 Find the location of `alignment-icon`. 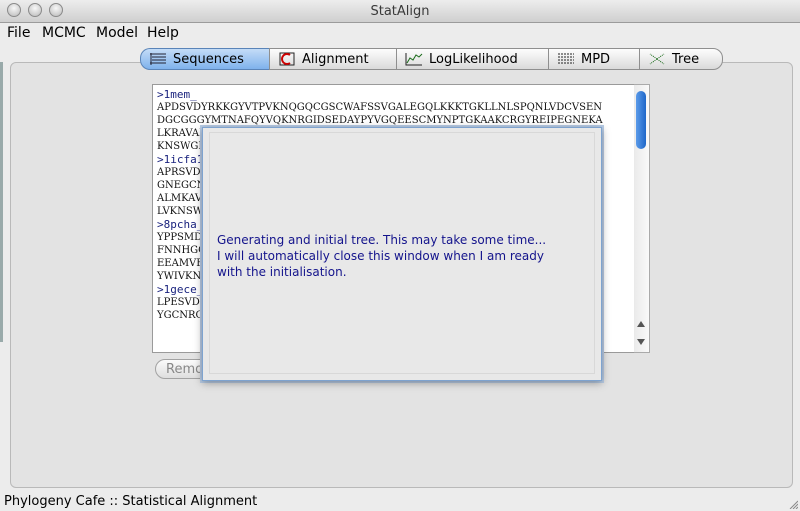

alignment-icon is located at coordinates (287, 59).